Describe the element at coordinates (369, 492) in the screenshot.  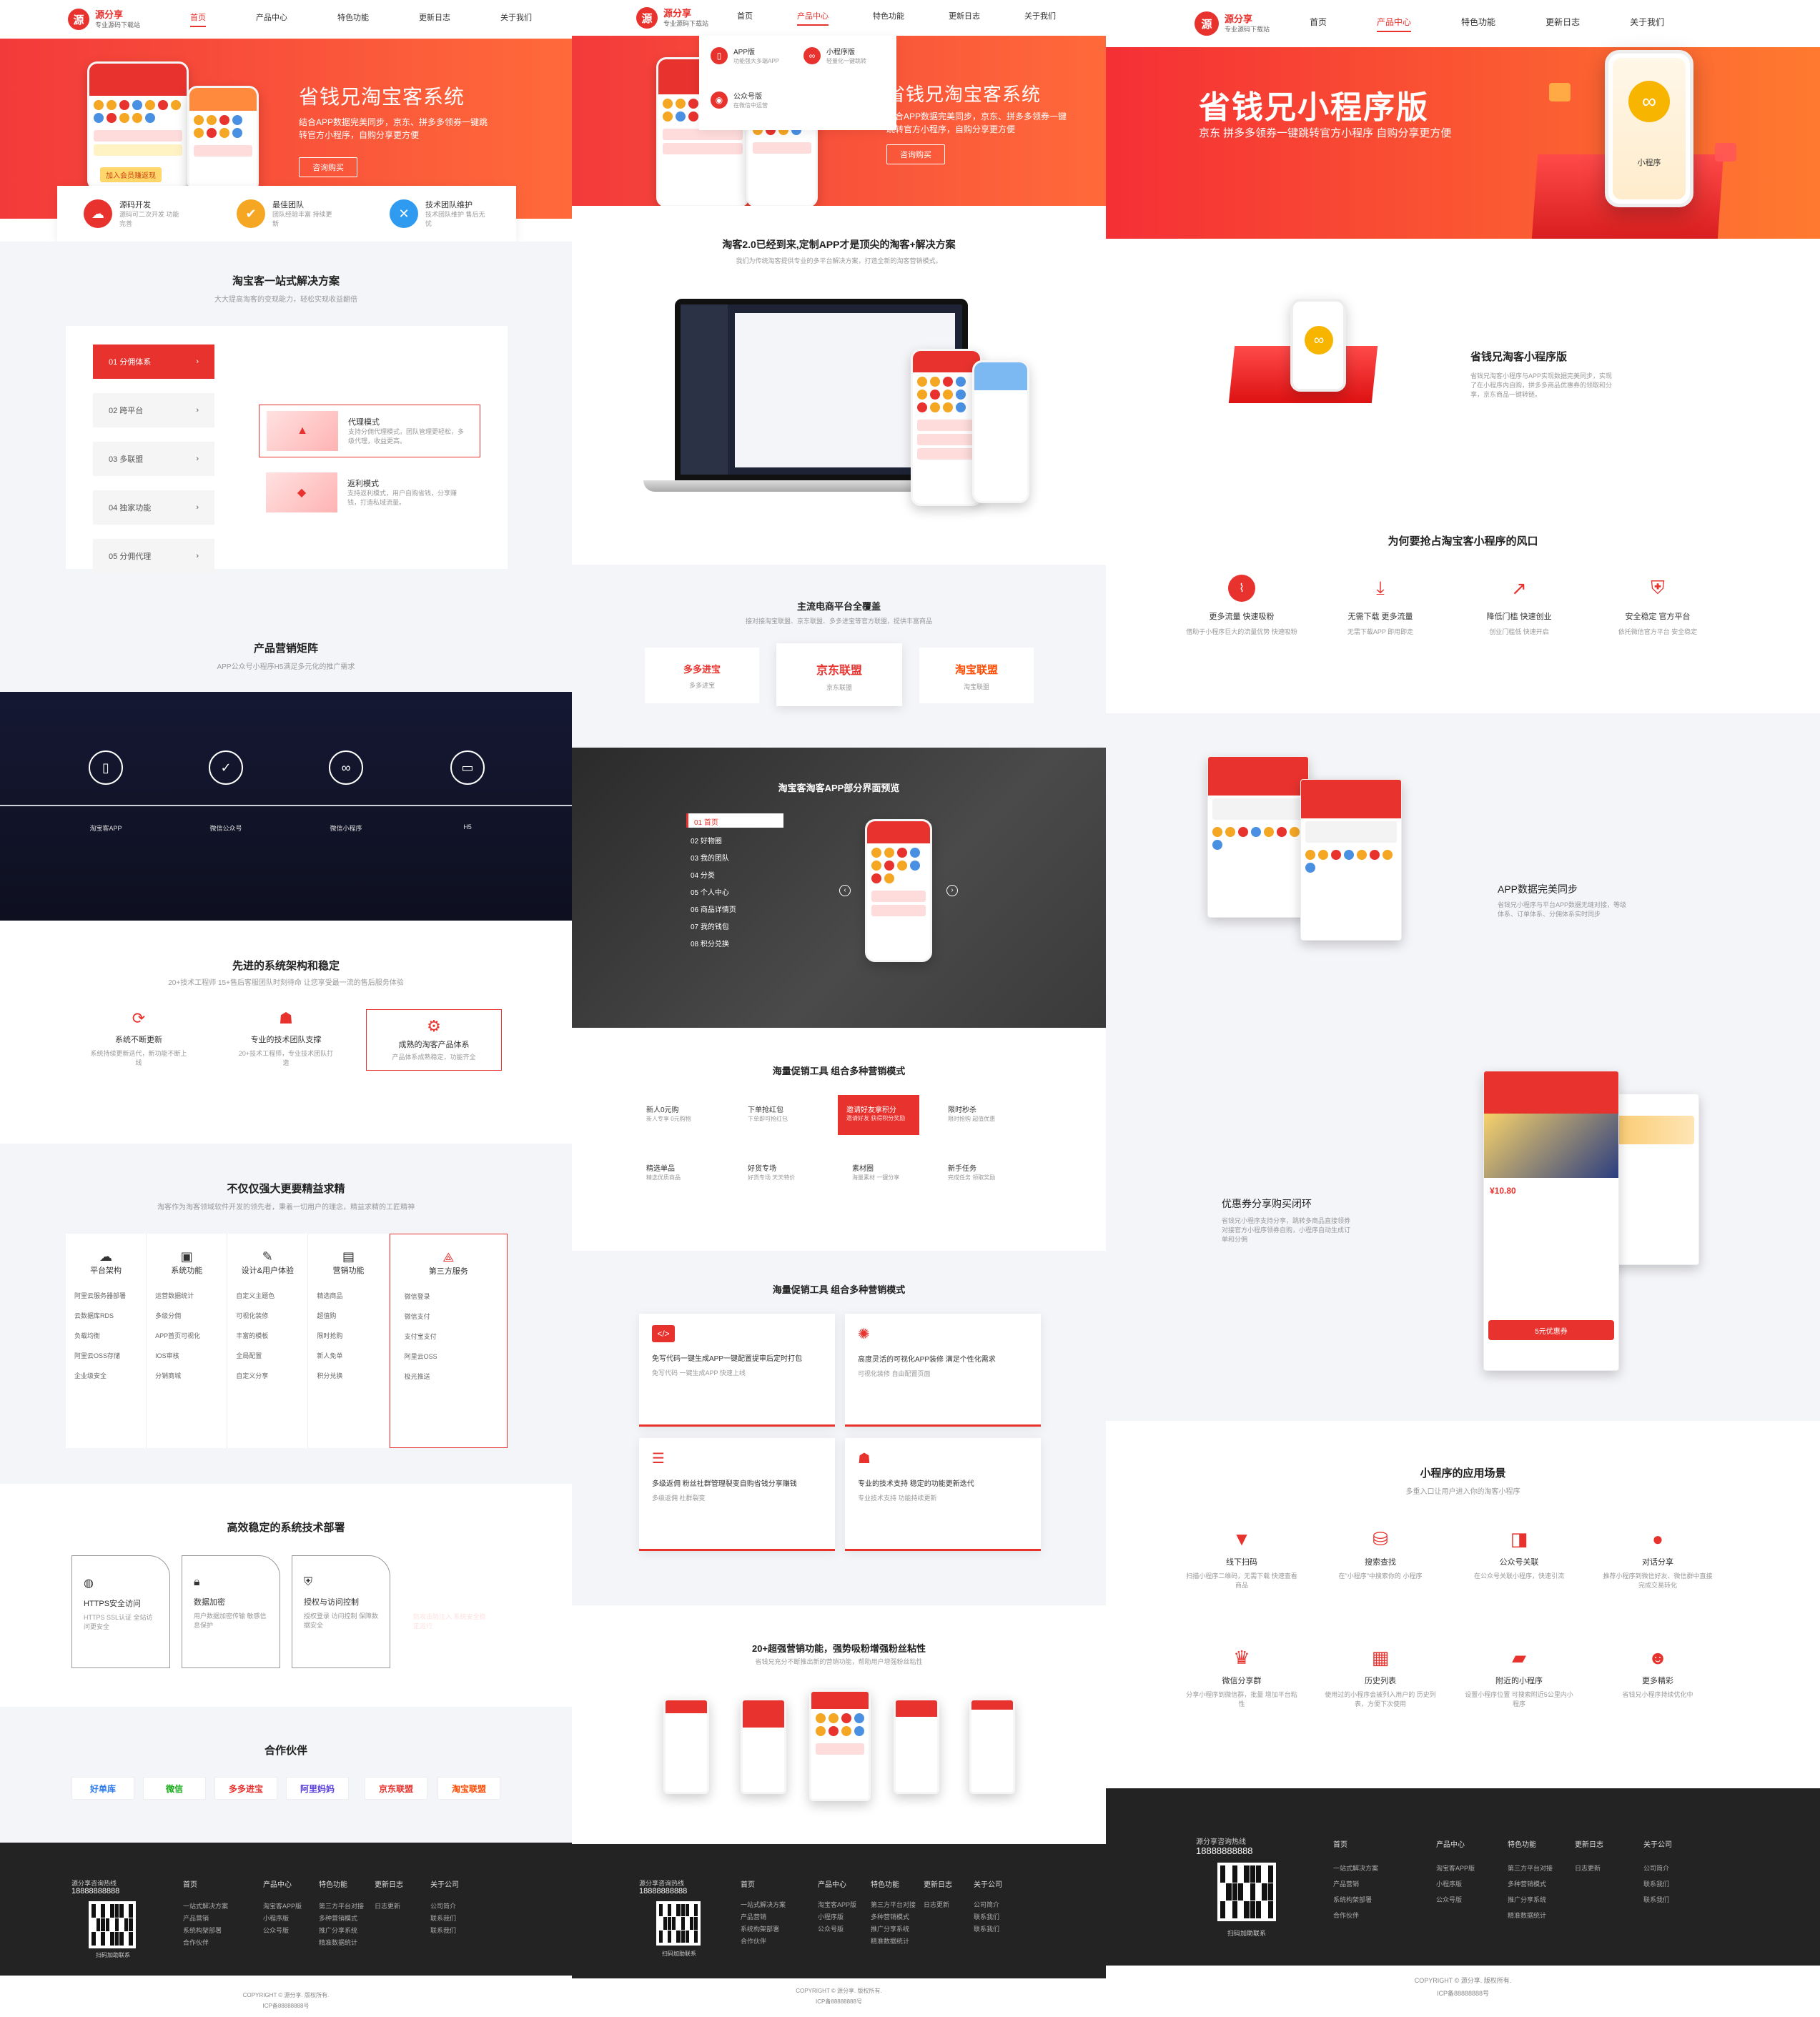
I see `mode-card-rebate: ◆ 返利模式 支持返利模式，用户自购省钱，分享赚钱，打造私域流量。` at that location.